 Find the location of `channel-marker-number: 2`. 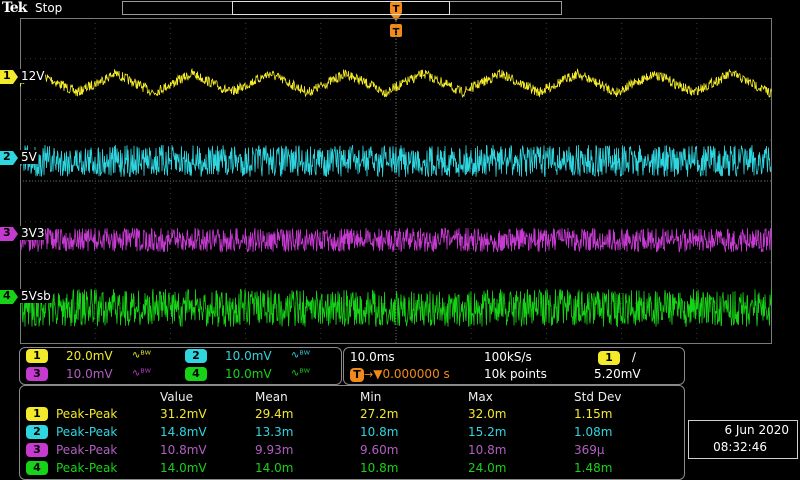

channel-marker-number: 2 is located at coordinates (7, 156).